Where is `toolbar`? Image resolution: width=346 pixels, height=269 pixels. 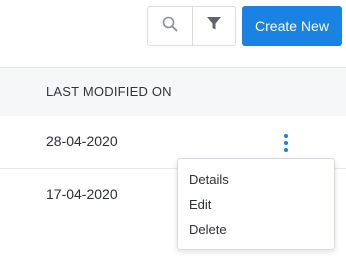
toolbar is located at coordinates (191, 26).